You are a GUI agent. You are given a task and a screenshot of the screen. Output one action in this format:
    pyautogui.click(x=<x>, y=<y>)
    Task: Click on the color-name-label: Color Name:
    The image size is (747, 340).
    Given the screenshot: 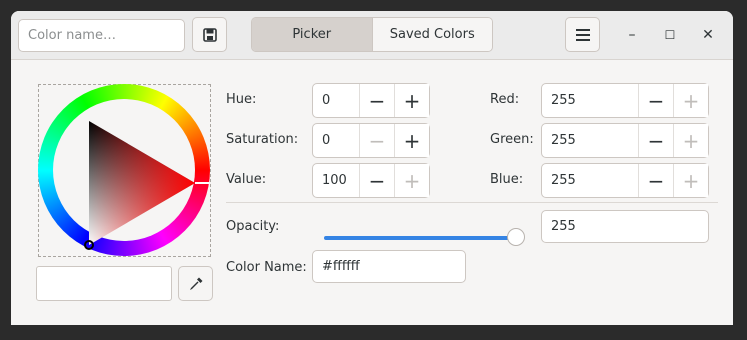 What is the action you would take?
    pyautogui.click(x=266, y=267)
    